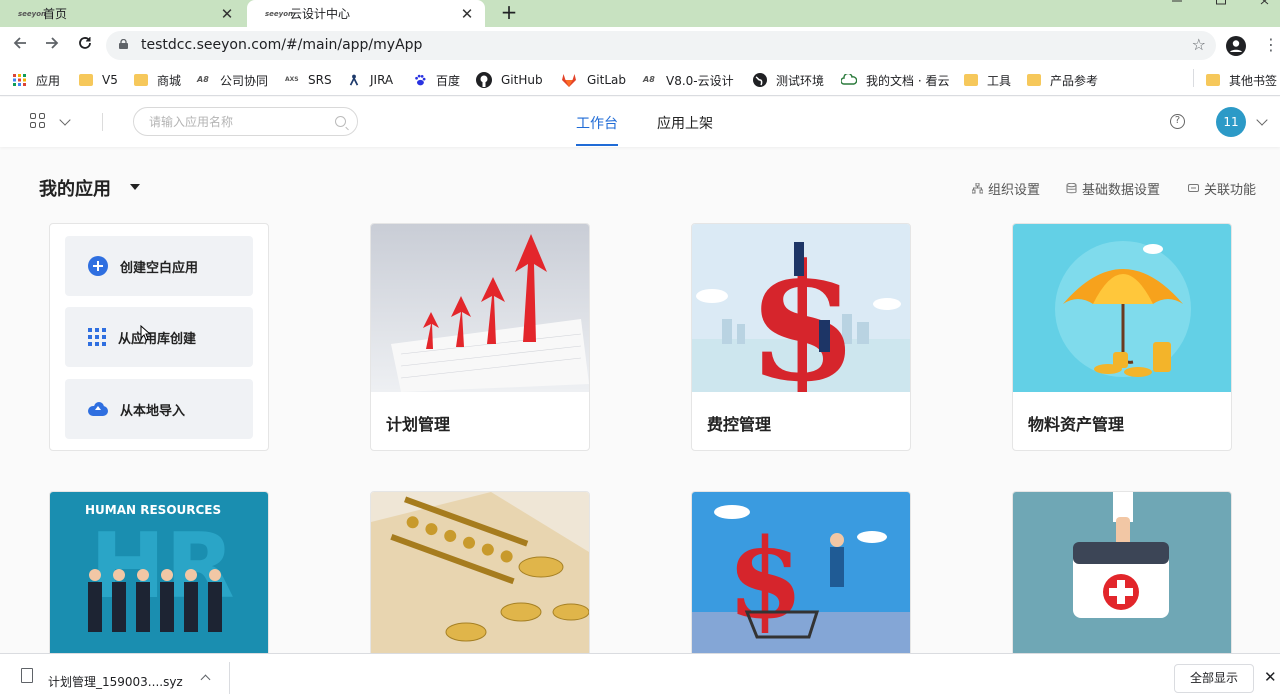  I want to click on bookmark-srs: AXS SRS, so click(308, 80).